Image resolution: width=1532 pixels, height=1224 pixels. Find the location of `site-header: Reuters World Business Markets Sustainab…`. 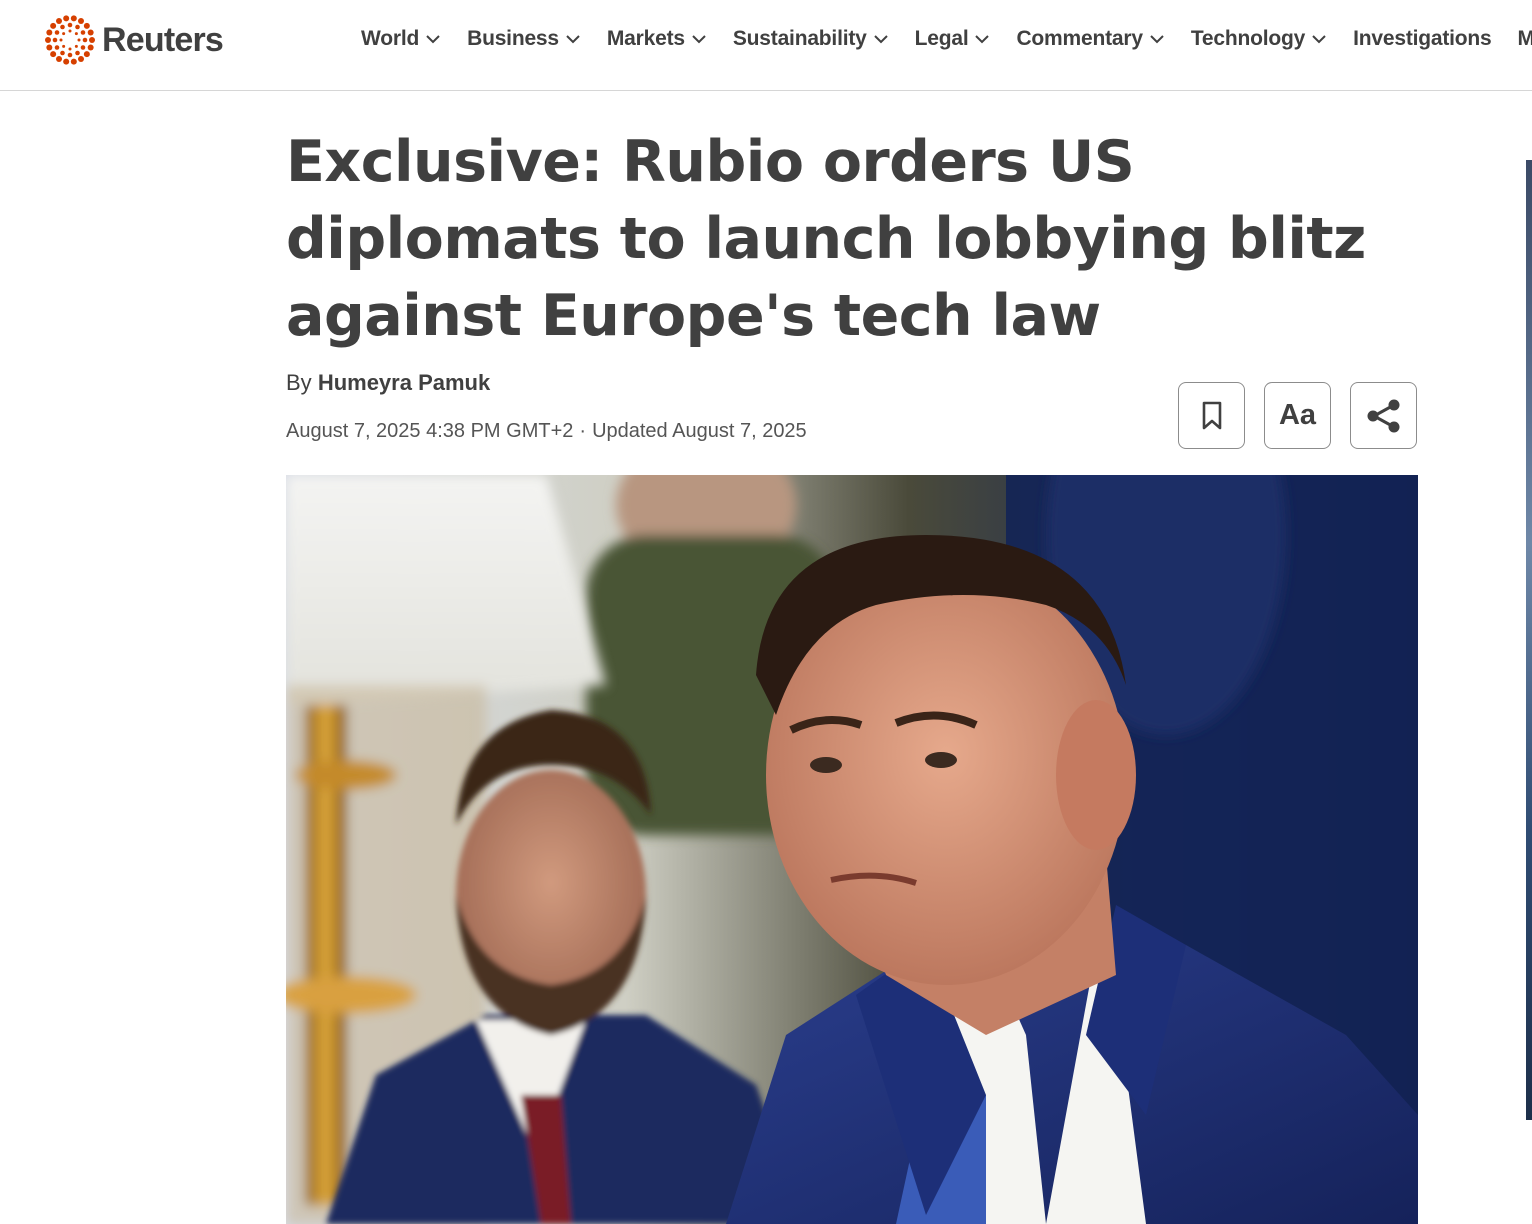

site-header: Reuters World Business Markets Sustainab… is located at coordinates (766, 45).